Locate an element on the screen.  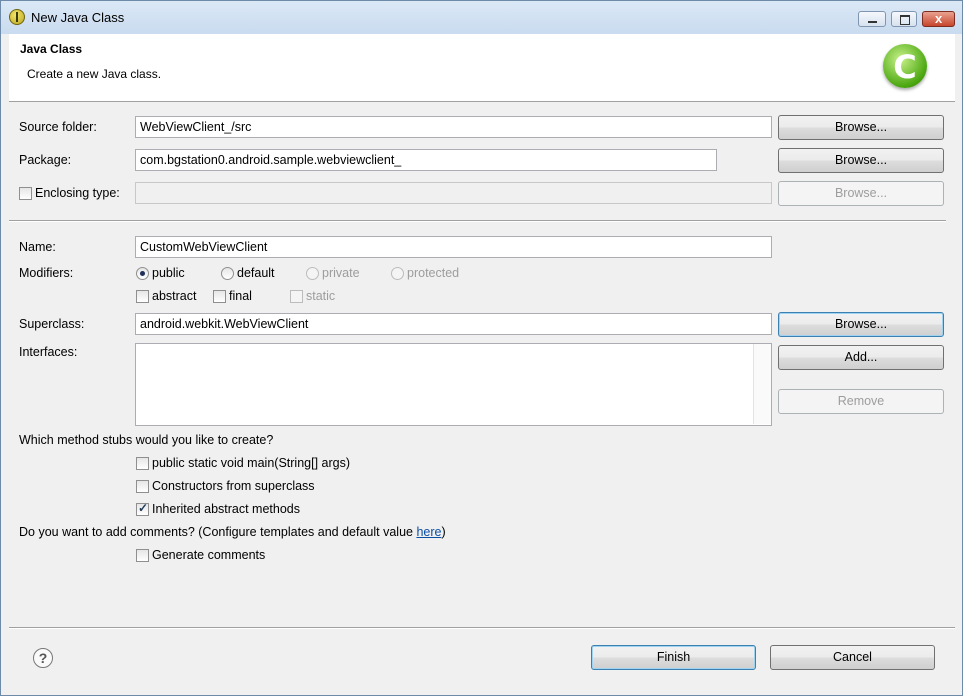
enclosing-type-label: Enclosing type: is located at coordinates (77, 193).